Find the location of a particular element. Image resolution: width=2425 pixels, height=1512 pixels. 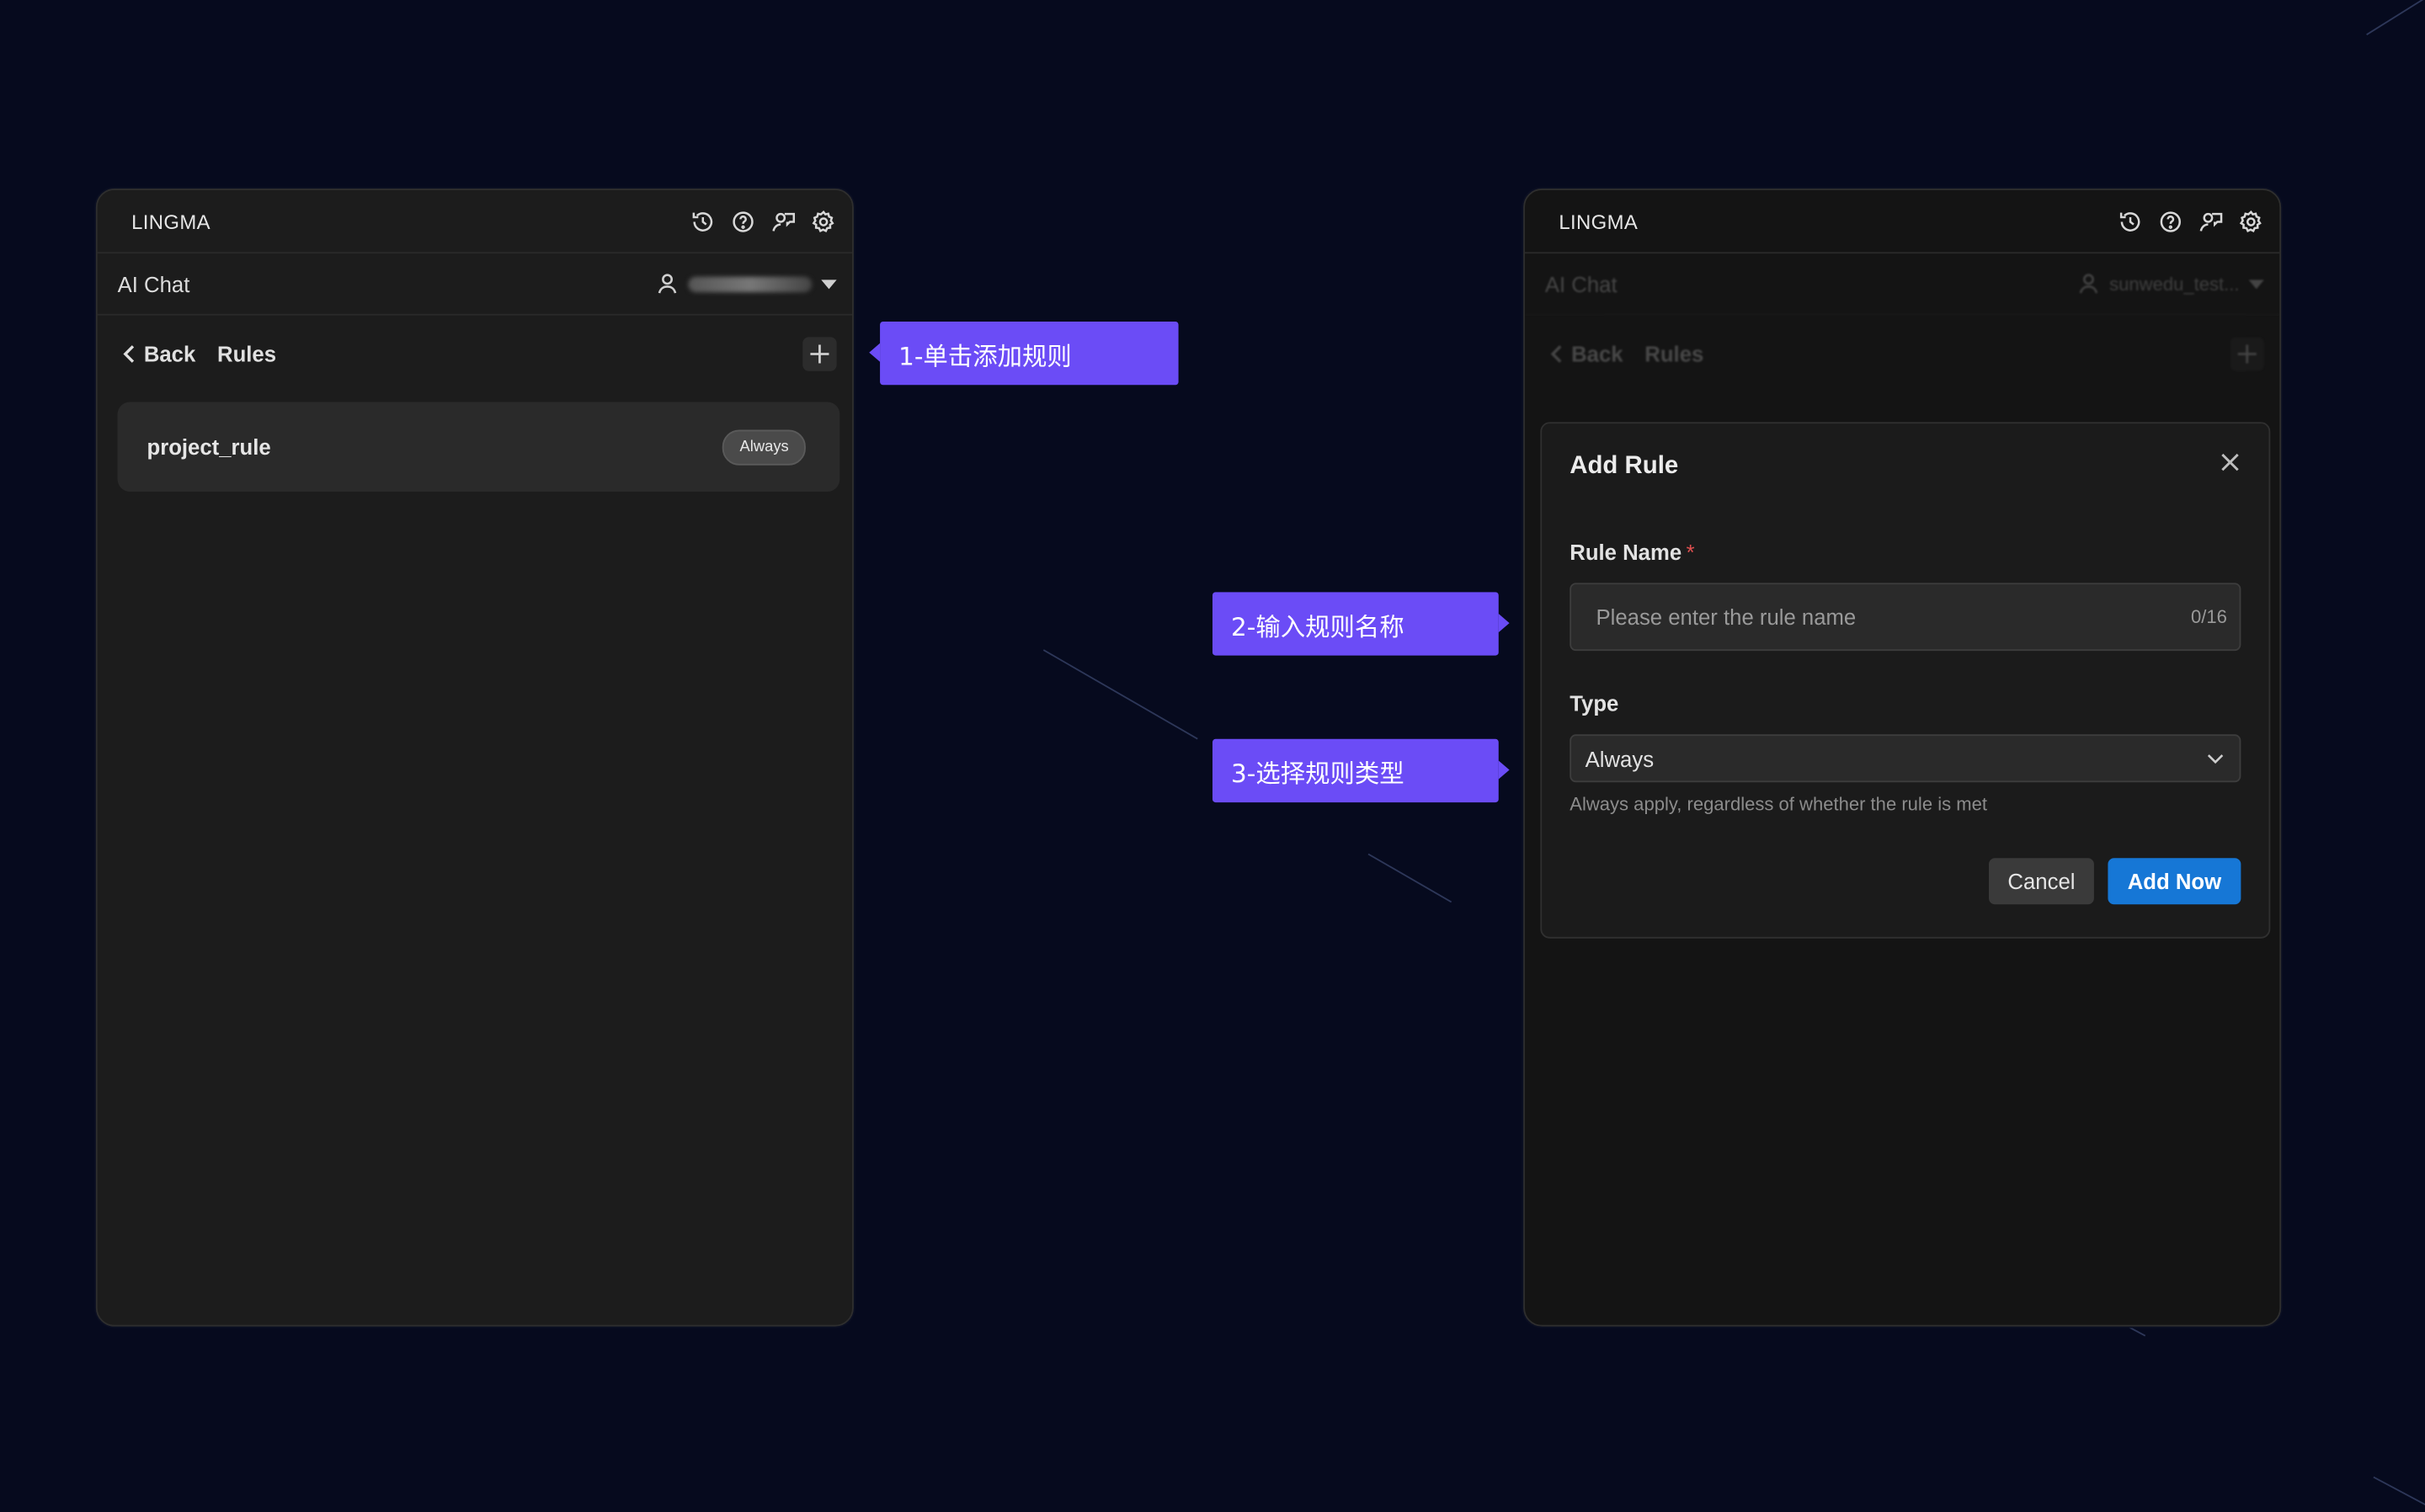

required-mark: * is located at coordinates (1690, 552).